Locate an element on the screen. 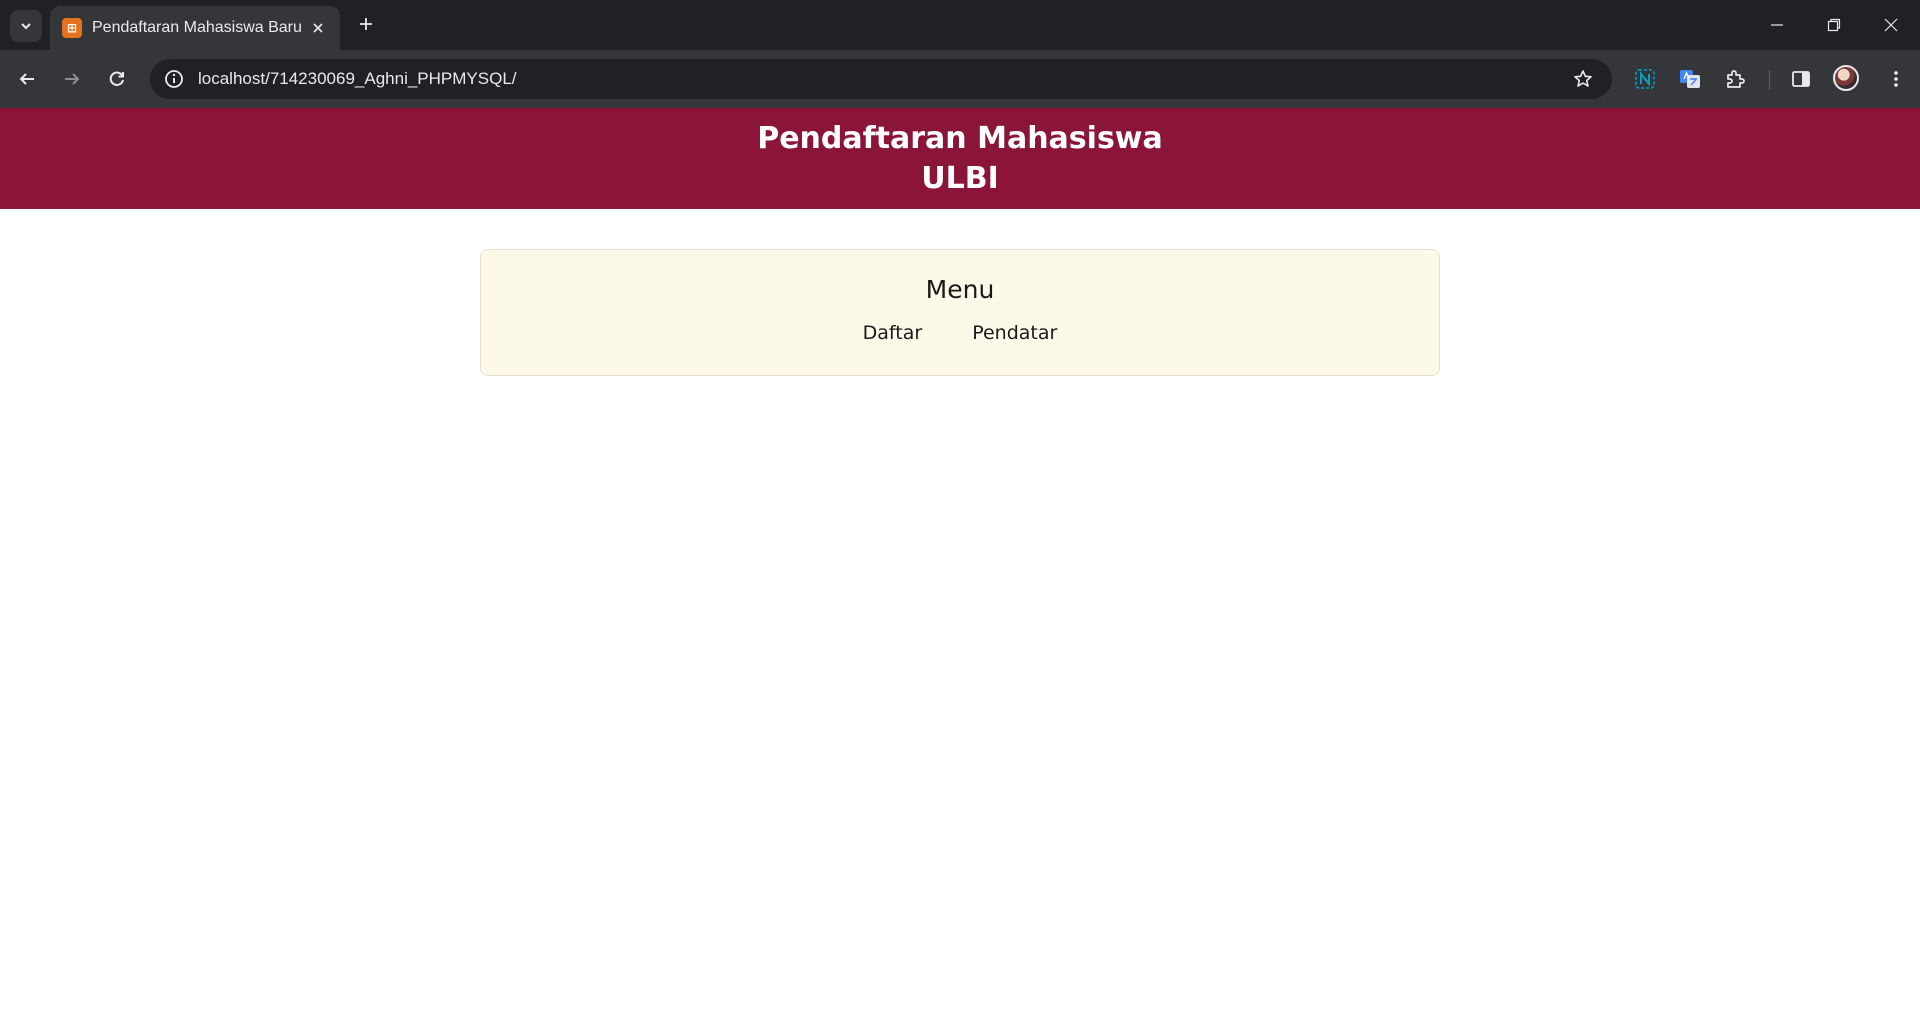  tab-close-button is located at coordinates (318, 28).